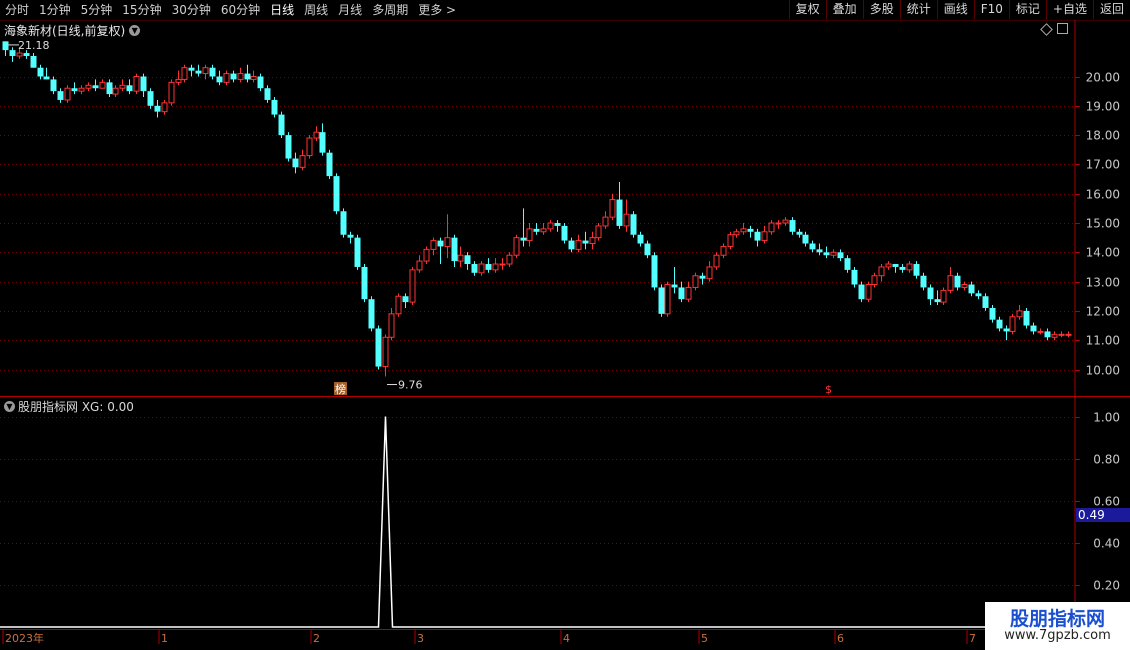 The image size is (1130, 650). I want to click on price-tick-label: 20.00, so click(1103, 78).